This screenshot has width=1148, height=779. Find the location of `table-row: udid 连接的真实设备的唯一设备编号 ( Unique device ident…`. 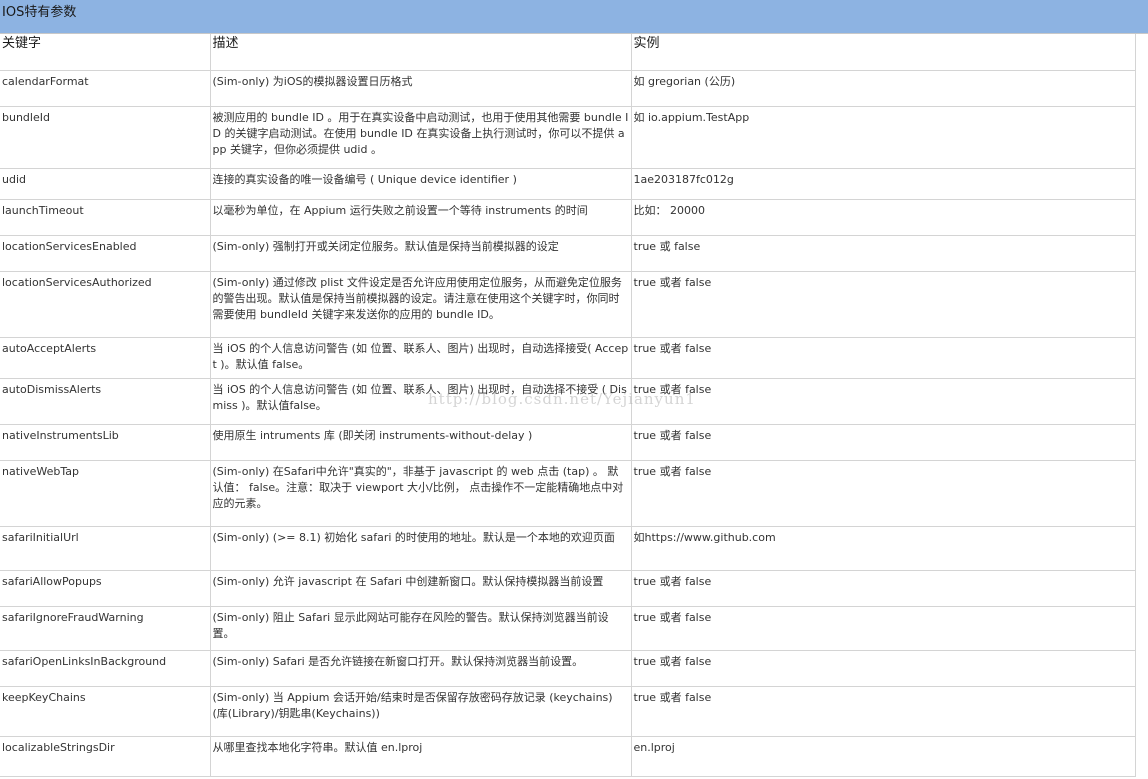

table-row: udid 连接的真实设备的唯一设备编号 ( Unique device ident… is located at coordinates (568, 184).